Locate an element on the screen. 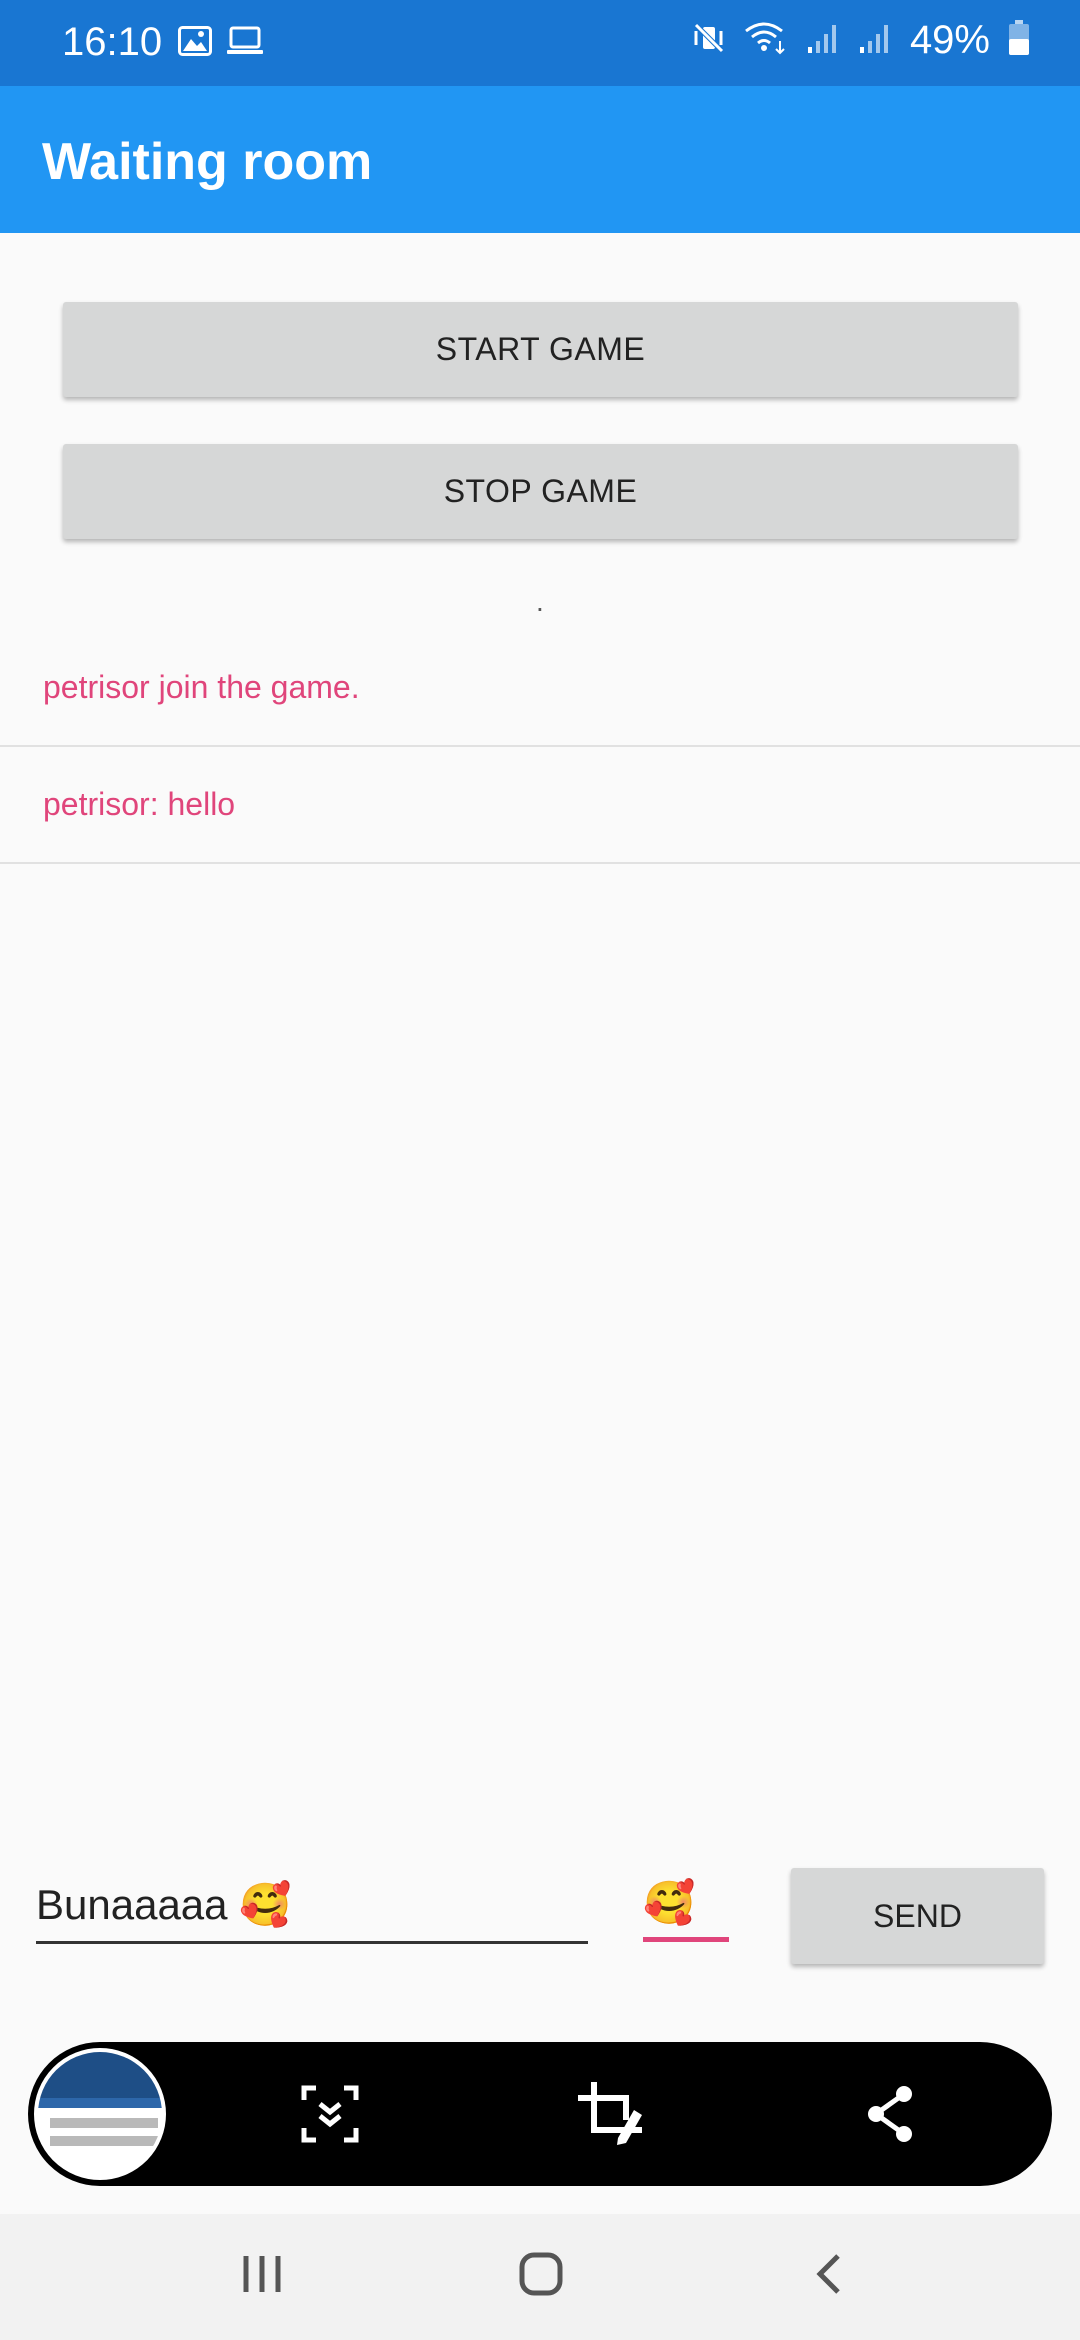 This screenshot has height=2340, width=1080. laptop-icon is located at coordinates (245, 43).